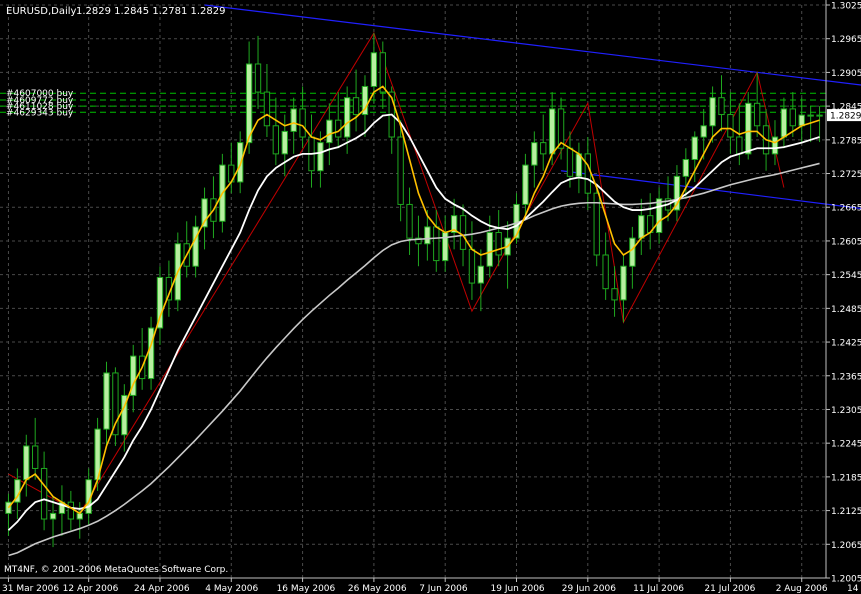 The width and height of the screenshot is (861, 594). What do you see at coordinates (846, 74) in the screenshot?
I see `y-tick-label: 1.2905` at bounding box center [846, 74].